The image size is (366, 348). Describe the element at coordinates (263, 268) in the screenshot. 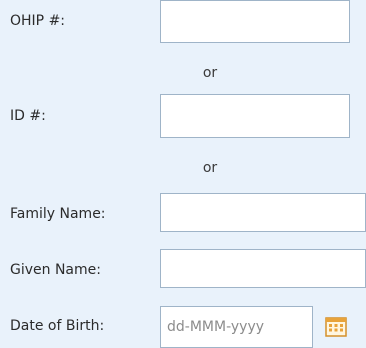

I see `given-name-input` at that location.